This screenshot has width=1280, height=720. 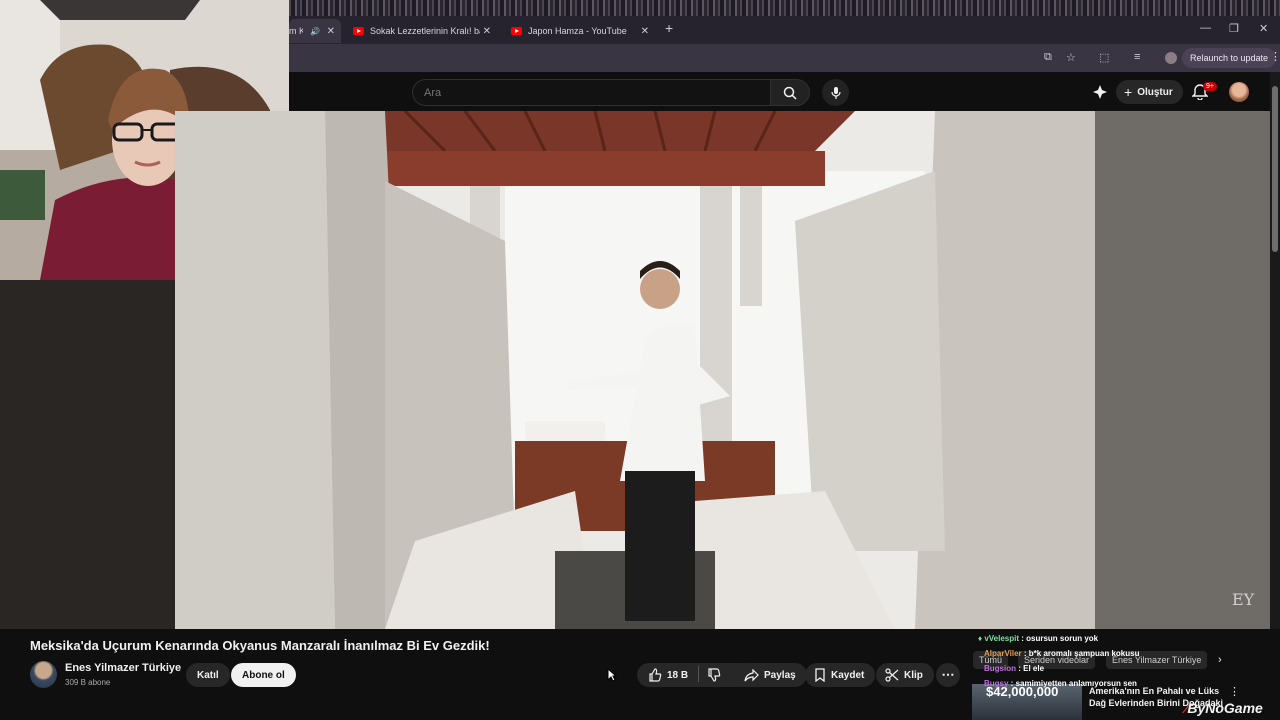 I want to click on share-label: Paylaş, so click(x=780, y=675).